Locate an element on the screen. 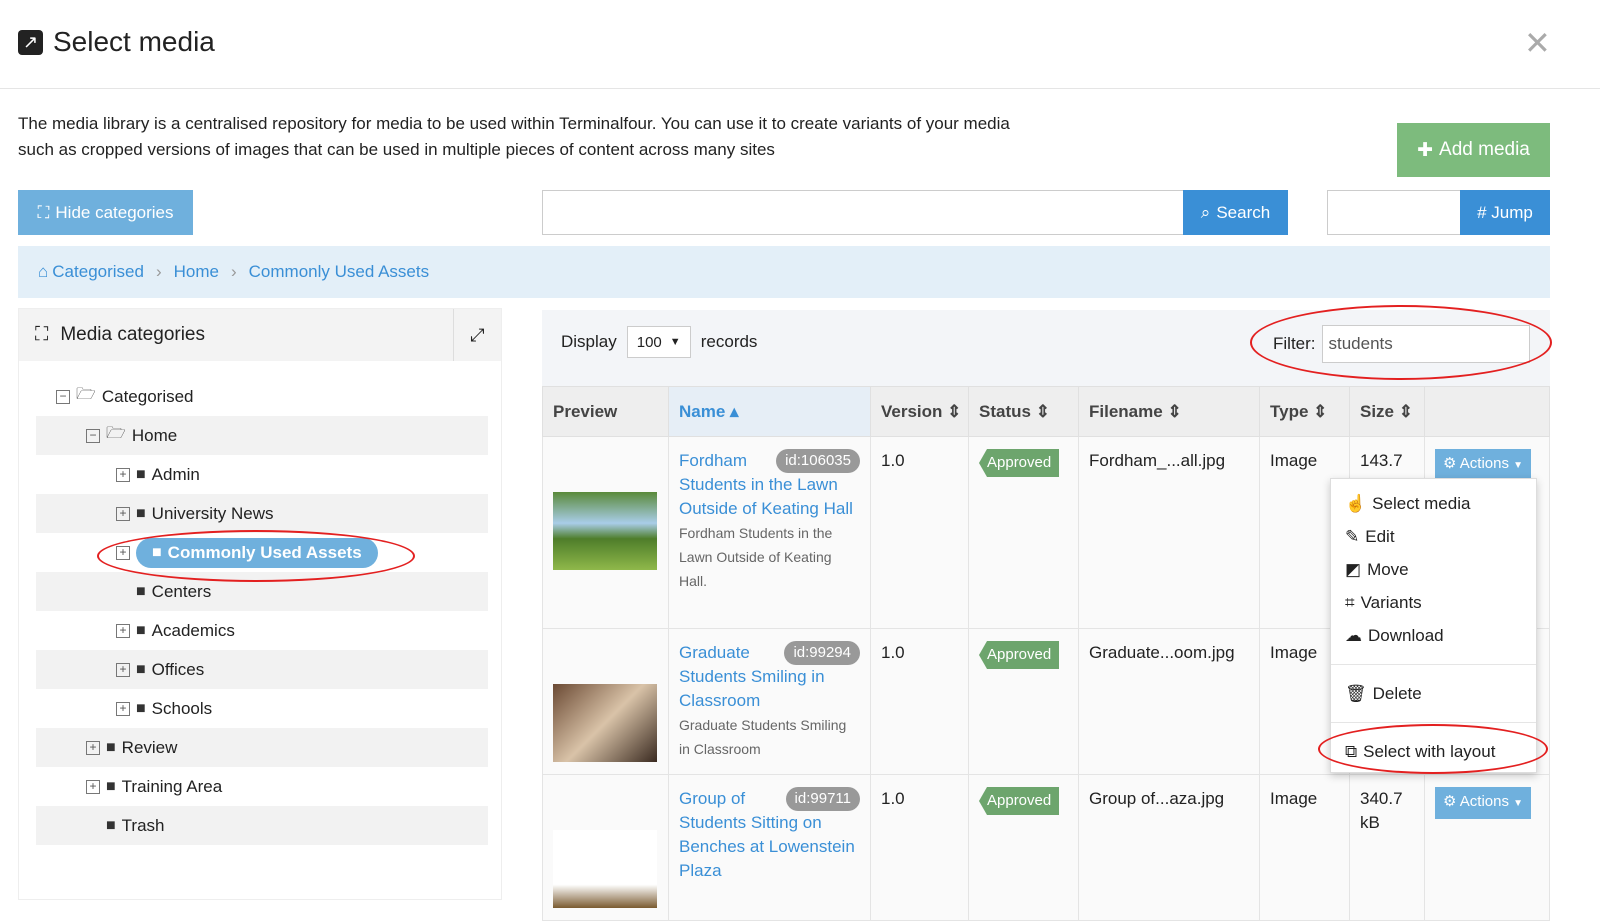 Image resolution: width=1600 pixels, height=921 pixels. size: 340.7 kB is located at coordinates (1387, 847).